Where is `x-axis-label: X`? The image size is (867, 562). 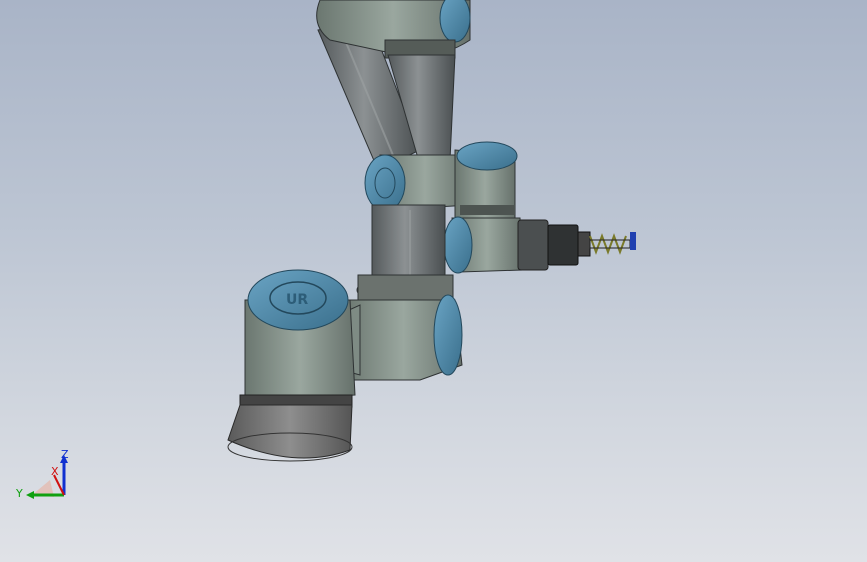 x-axis-label: X is located at coordinates (55, 471).